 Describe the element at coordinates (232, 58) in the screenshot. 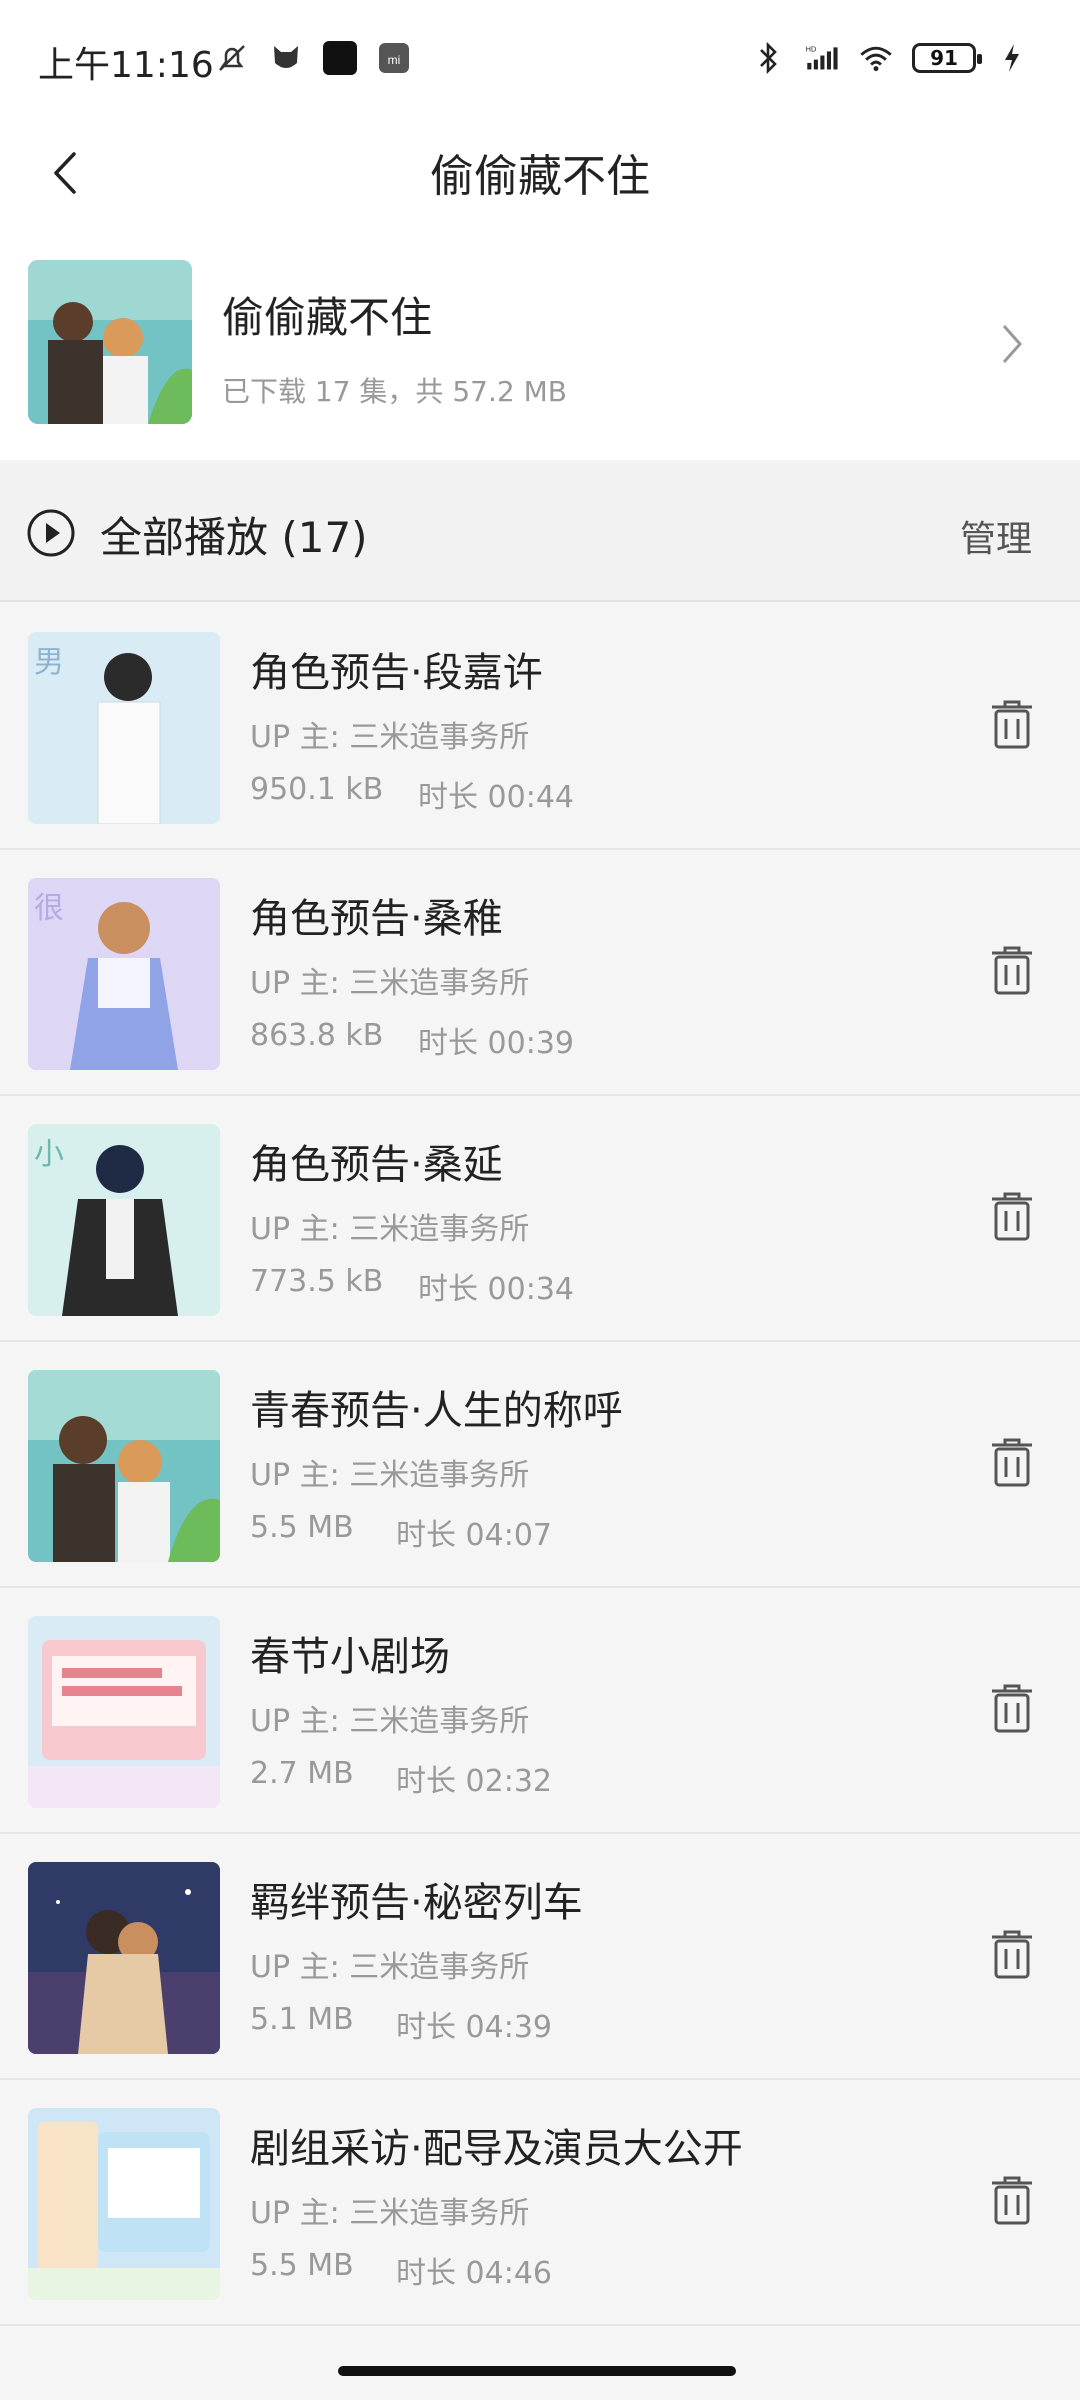

I see `mute-bell-icon` at that location.